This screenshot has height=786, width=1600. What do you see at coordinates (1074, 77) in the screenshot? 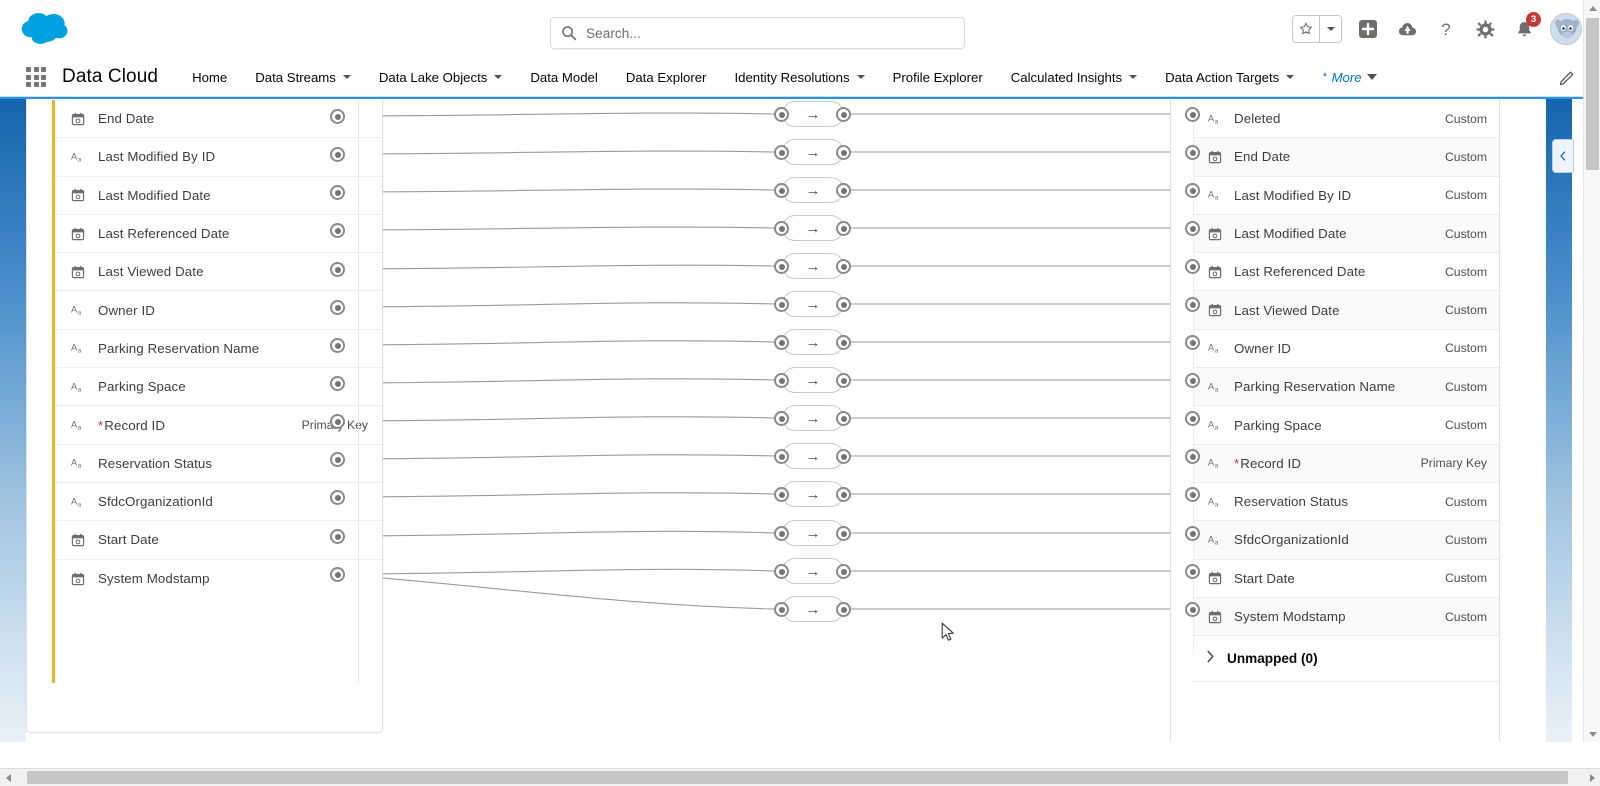
I see `nav-item-calculated-insights: Calculated Insights` at bounding box center [1074, 77].